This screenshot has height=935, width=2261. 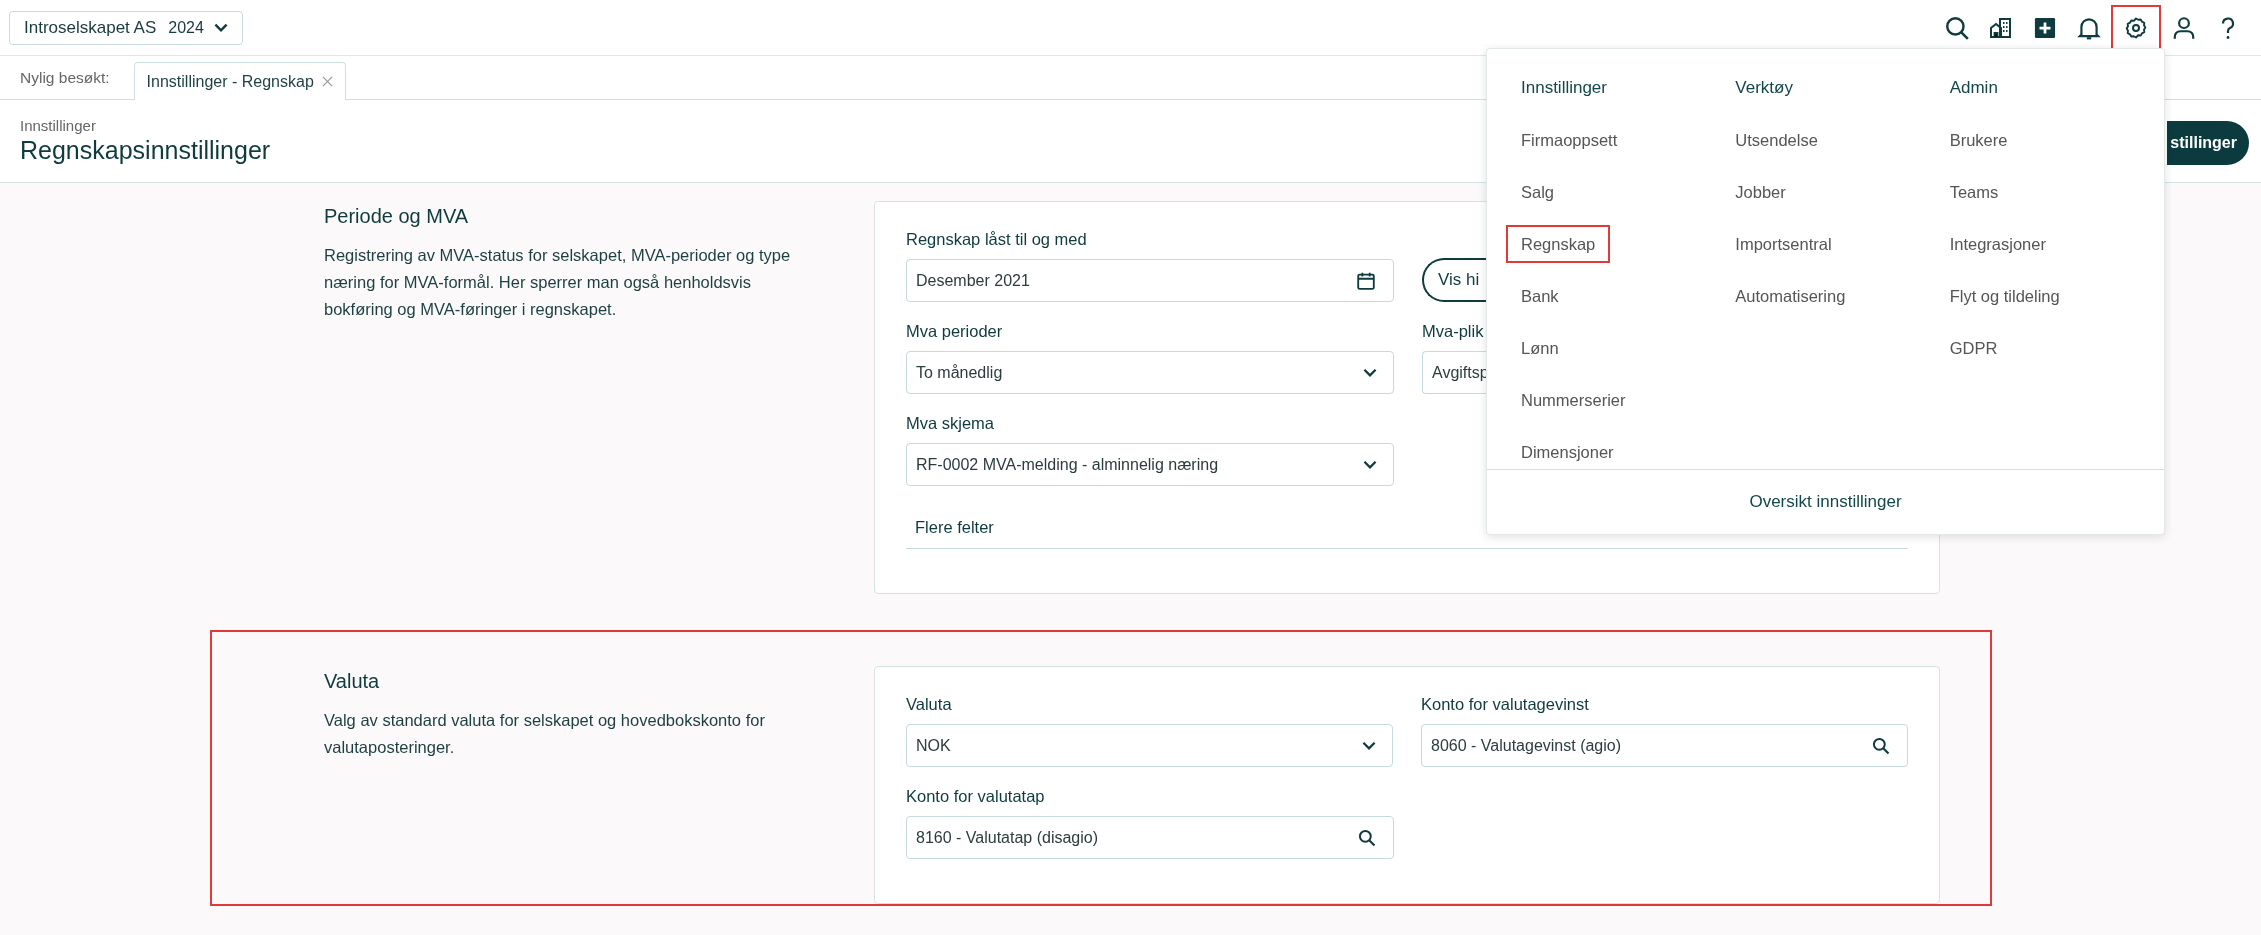 What do you see at coordinates (929, 704) in the screenshot?
I see `field-label: Valuta` at bounding box center [929, 704].